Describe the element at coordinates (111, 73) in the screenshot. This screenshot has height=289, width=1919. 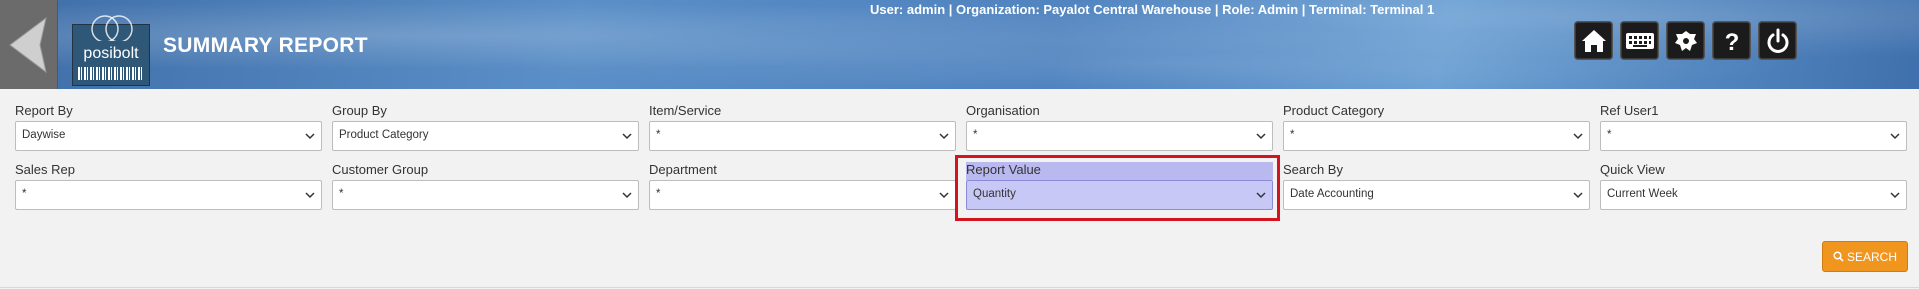
I see `barcode-graphic` at that location.